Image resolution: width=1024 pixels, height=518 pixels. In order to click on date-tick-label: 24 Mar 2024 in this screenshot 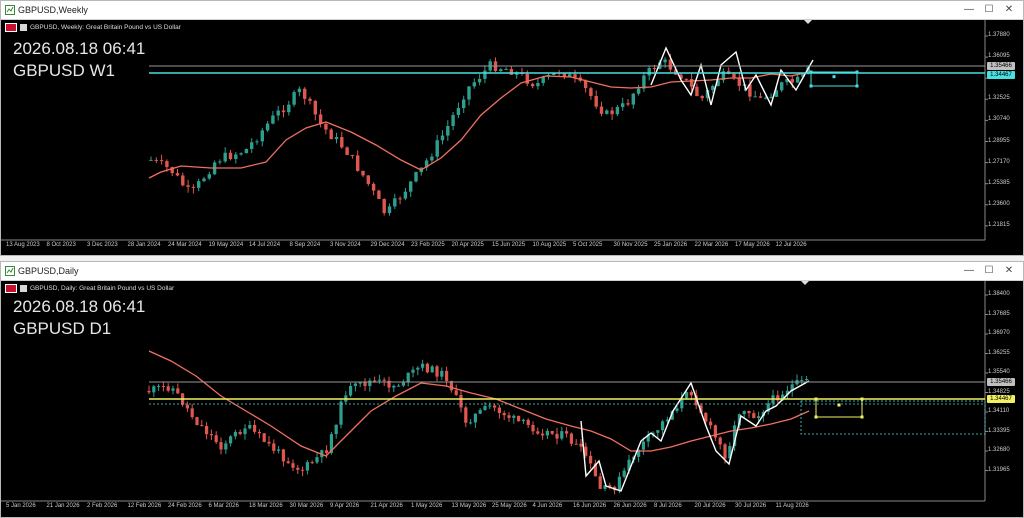, I will do `click(185, 245)`.